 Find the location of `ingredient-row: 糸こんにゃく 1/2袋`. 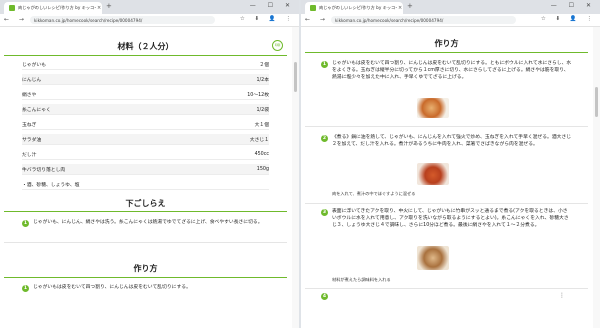

ingredient-row: 糸こんにゃく 1/2袋 is located at coordinates (145, 109).